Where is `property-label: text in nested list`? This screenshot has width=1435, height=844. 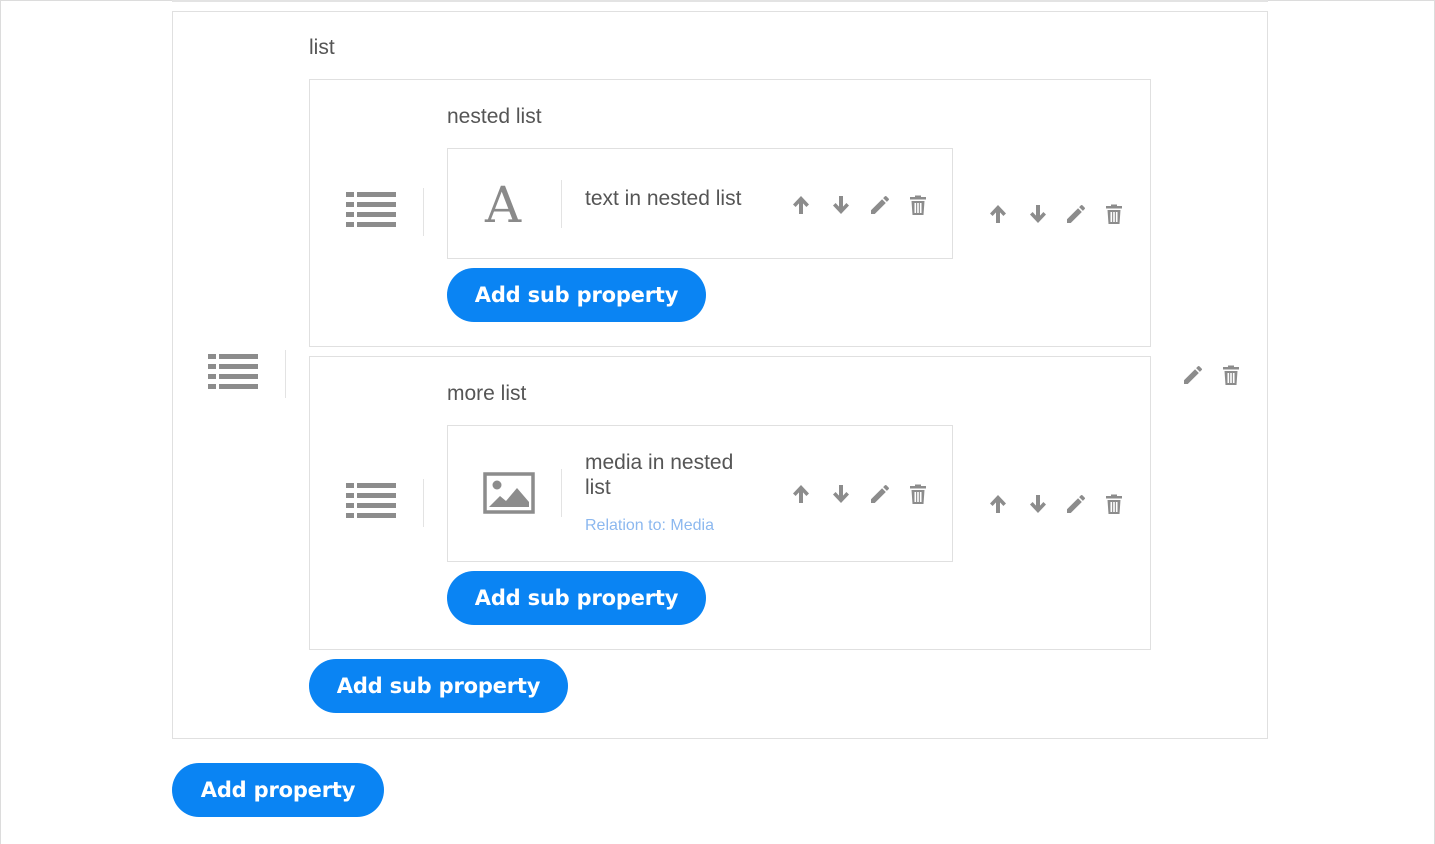 property-label: text in nested list is located at coordinates (663, 198).